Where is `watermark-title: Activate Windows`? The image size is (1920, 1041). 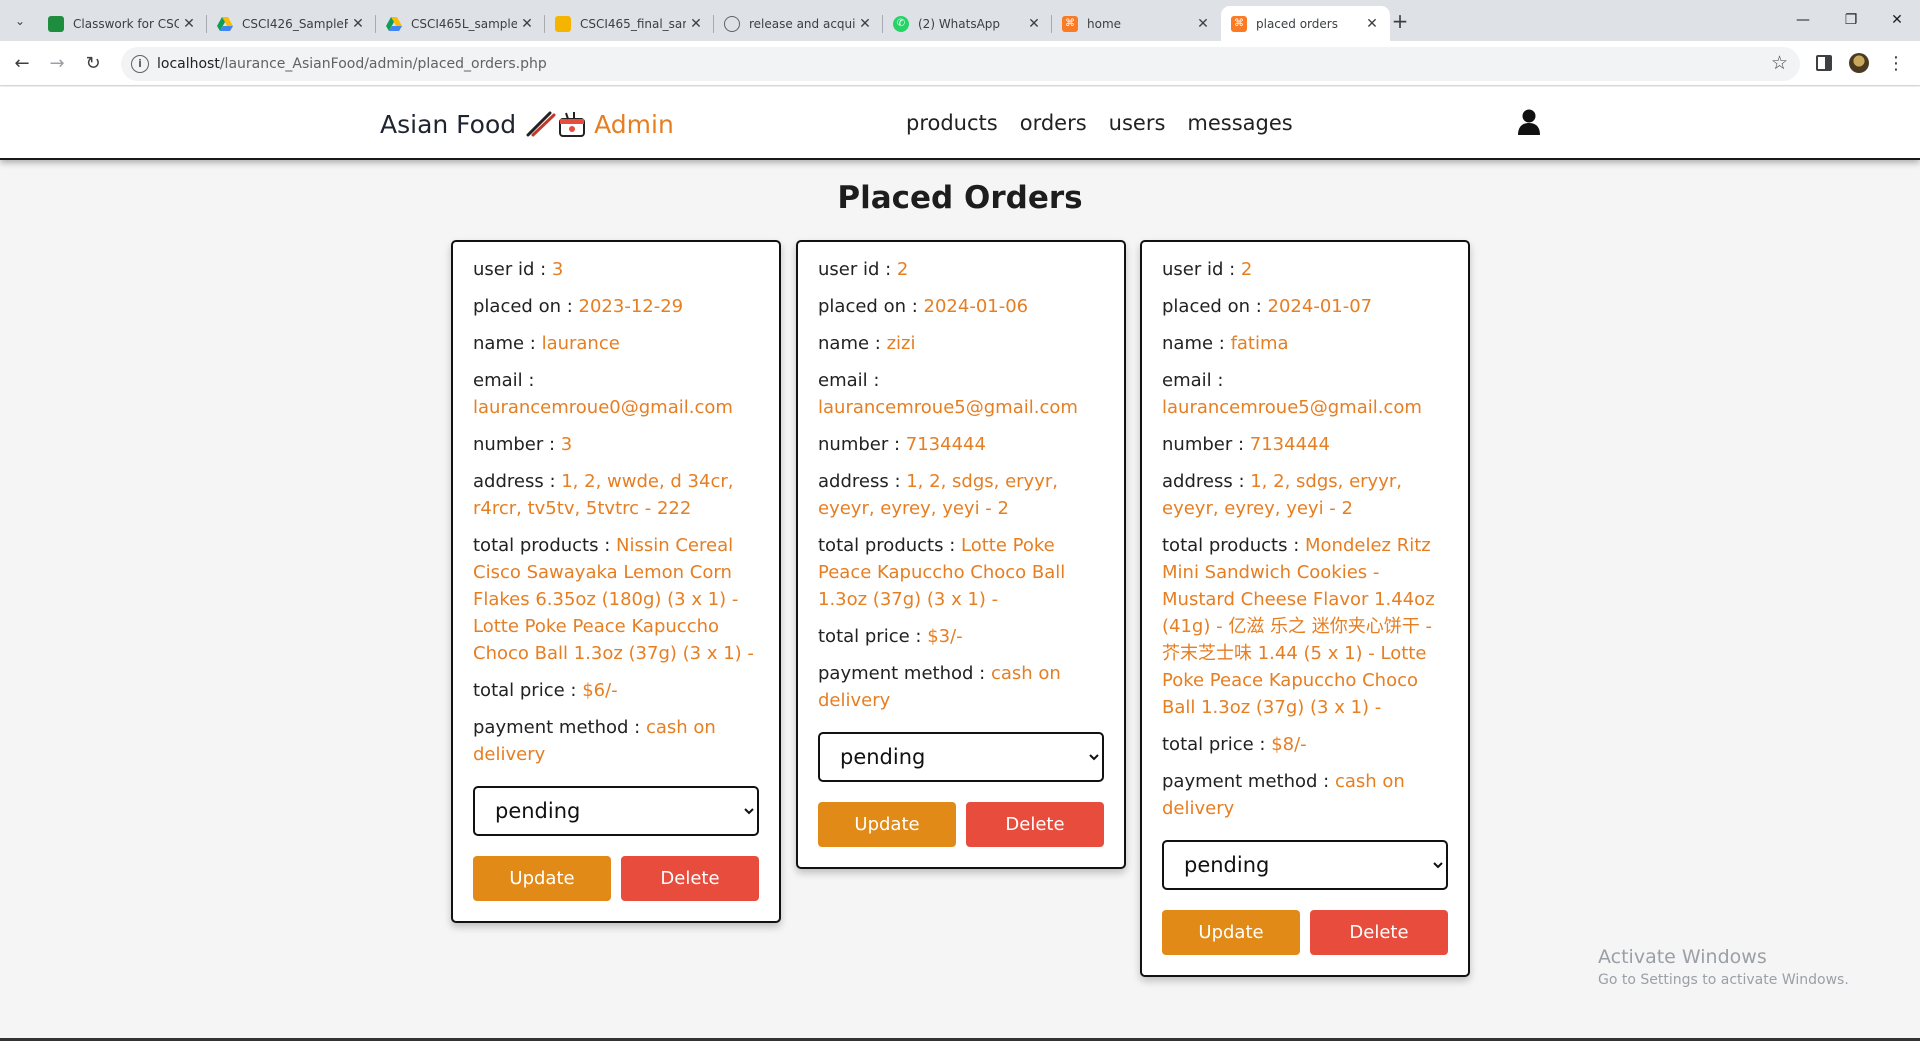
watermark-title: Activate Windows is located at coordinates (1682, 957).